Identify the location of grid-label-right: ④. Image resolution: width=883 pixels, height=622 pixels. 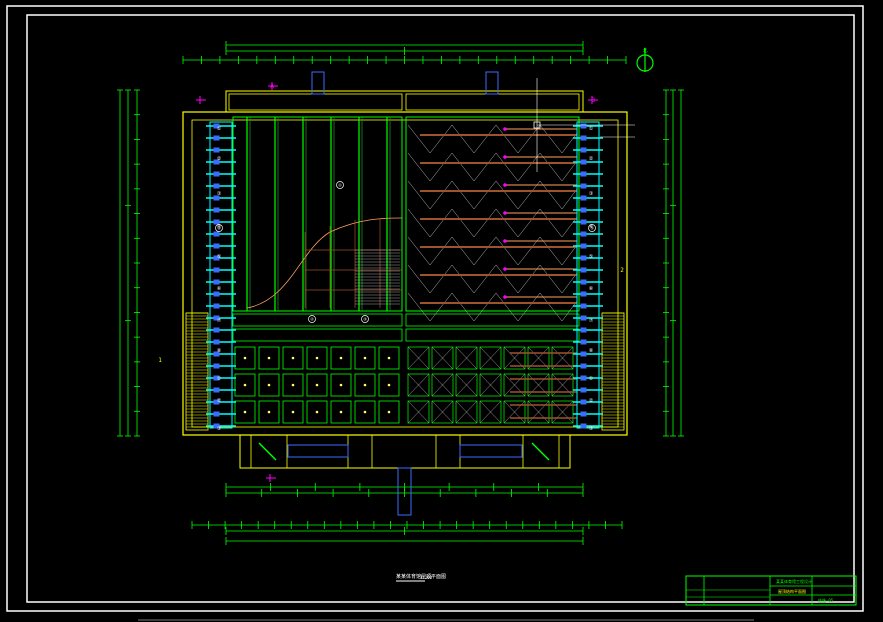
(591, 227).